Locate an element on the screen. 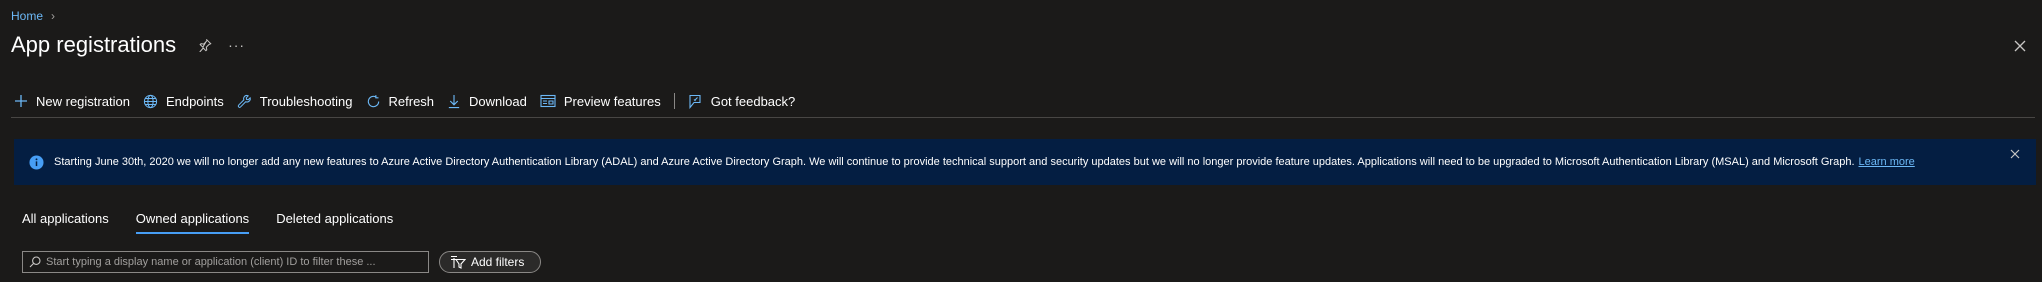 The height and width of the screenshot is (282, 2042). refresh-icon is located at coordinates (373, 100).